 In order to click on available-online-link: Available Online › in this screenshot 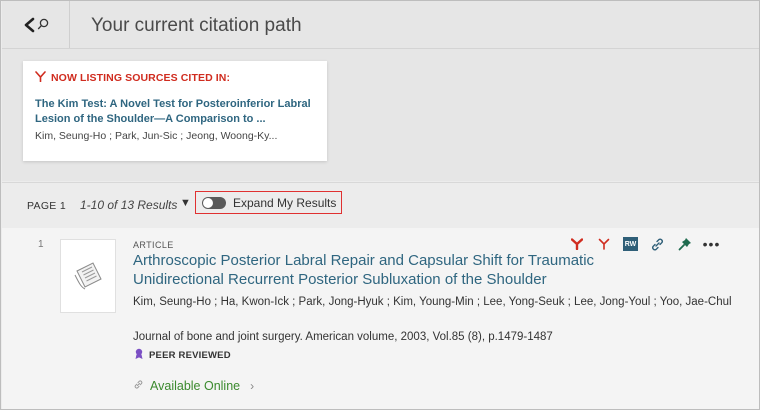, I will do `click(193, 386)`.